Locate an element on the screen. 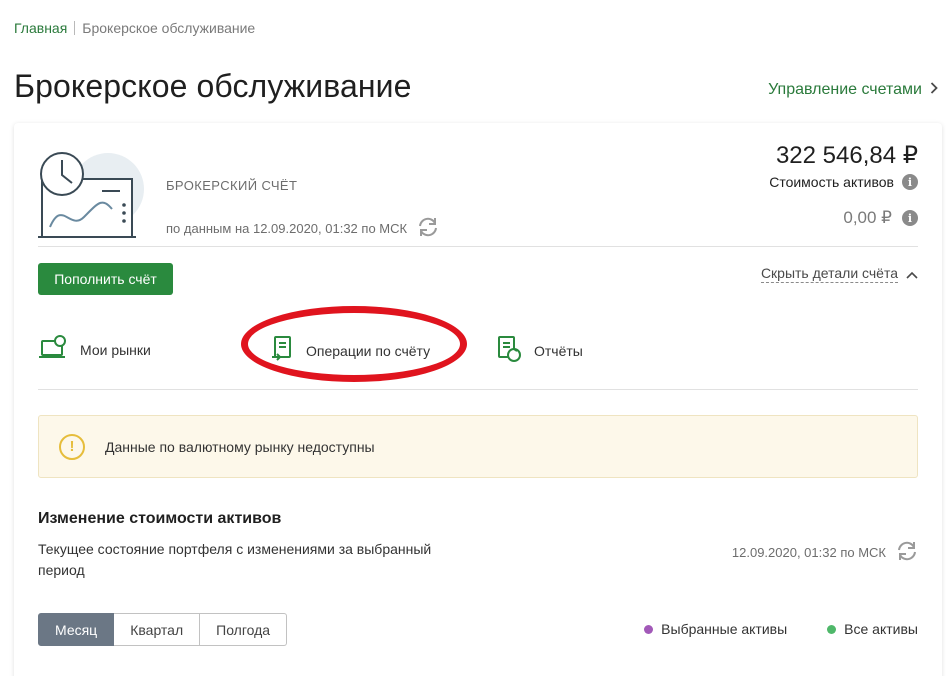  tab-label: Отчёты is located at coordinates (558, 350).